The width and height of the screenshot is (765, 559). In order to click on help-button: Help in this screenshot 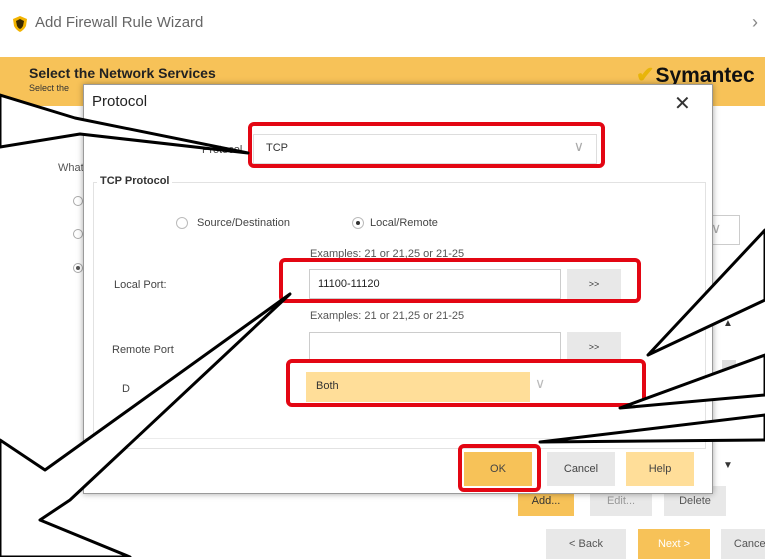, I will do `click(660, 469)`.